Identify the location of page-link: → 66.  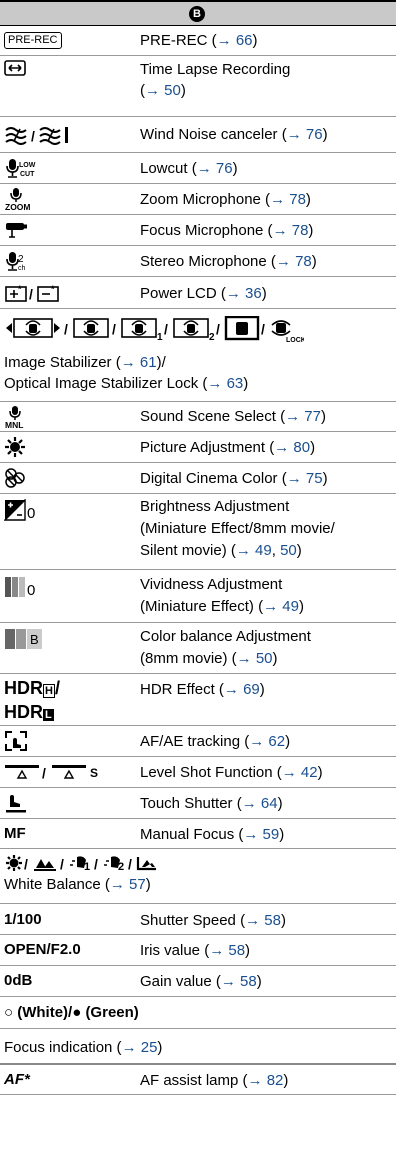
(235, 40).